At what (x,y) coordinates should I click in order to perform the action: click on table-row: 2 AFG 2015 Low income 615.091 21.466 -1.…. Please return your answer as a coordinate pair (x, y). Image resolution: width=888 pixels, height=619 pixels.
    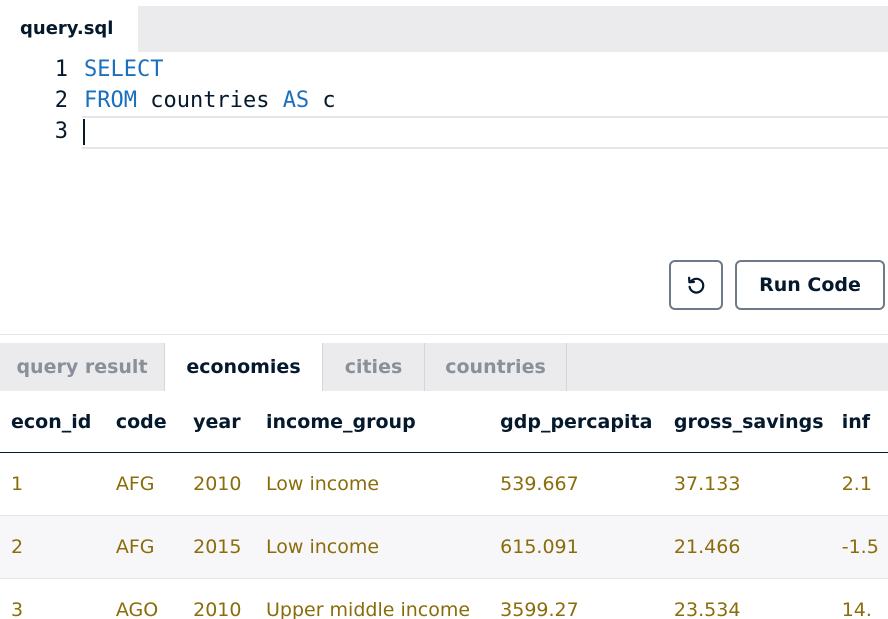
    Looking at the image, I should click on (444, 547).